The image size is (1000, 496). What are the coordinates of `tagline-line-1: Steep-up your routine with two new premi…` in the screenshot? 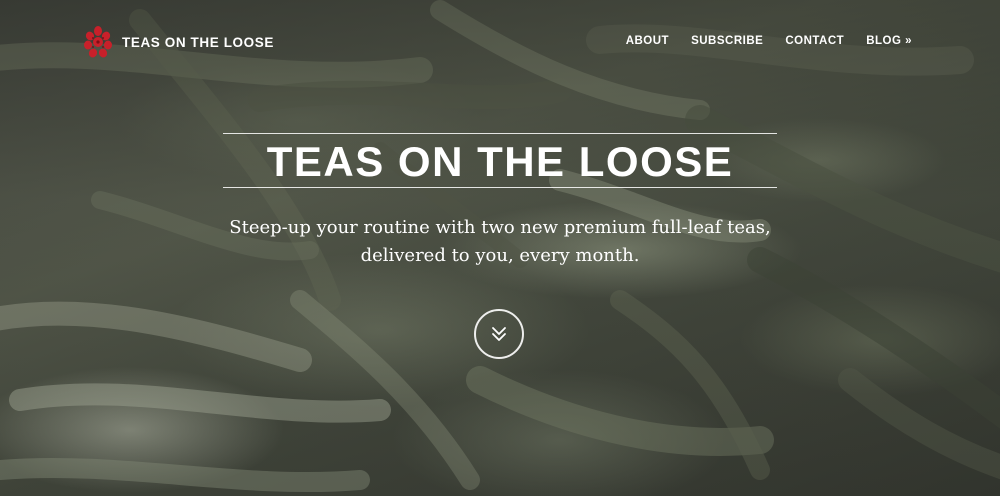 It's located at (500, 227).